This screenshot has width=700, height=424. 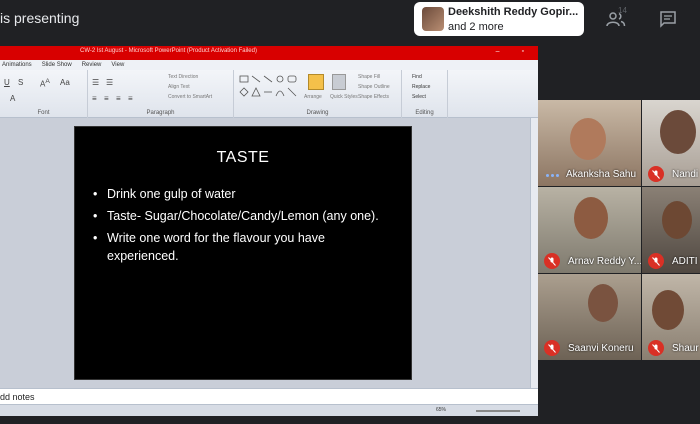 I want to click on tab-view: View, so click(x=117, y=65).